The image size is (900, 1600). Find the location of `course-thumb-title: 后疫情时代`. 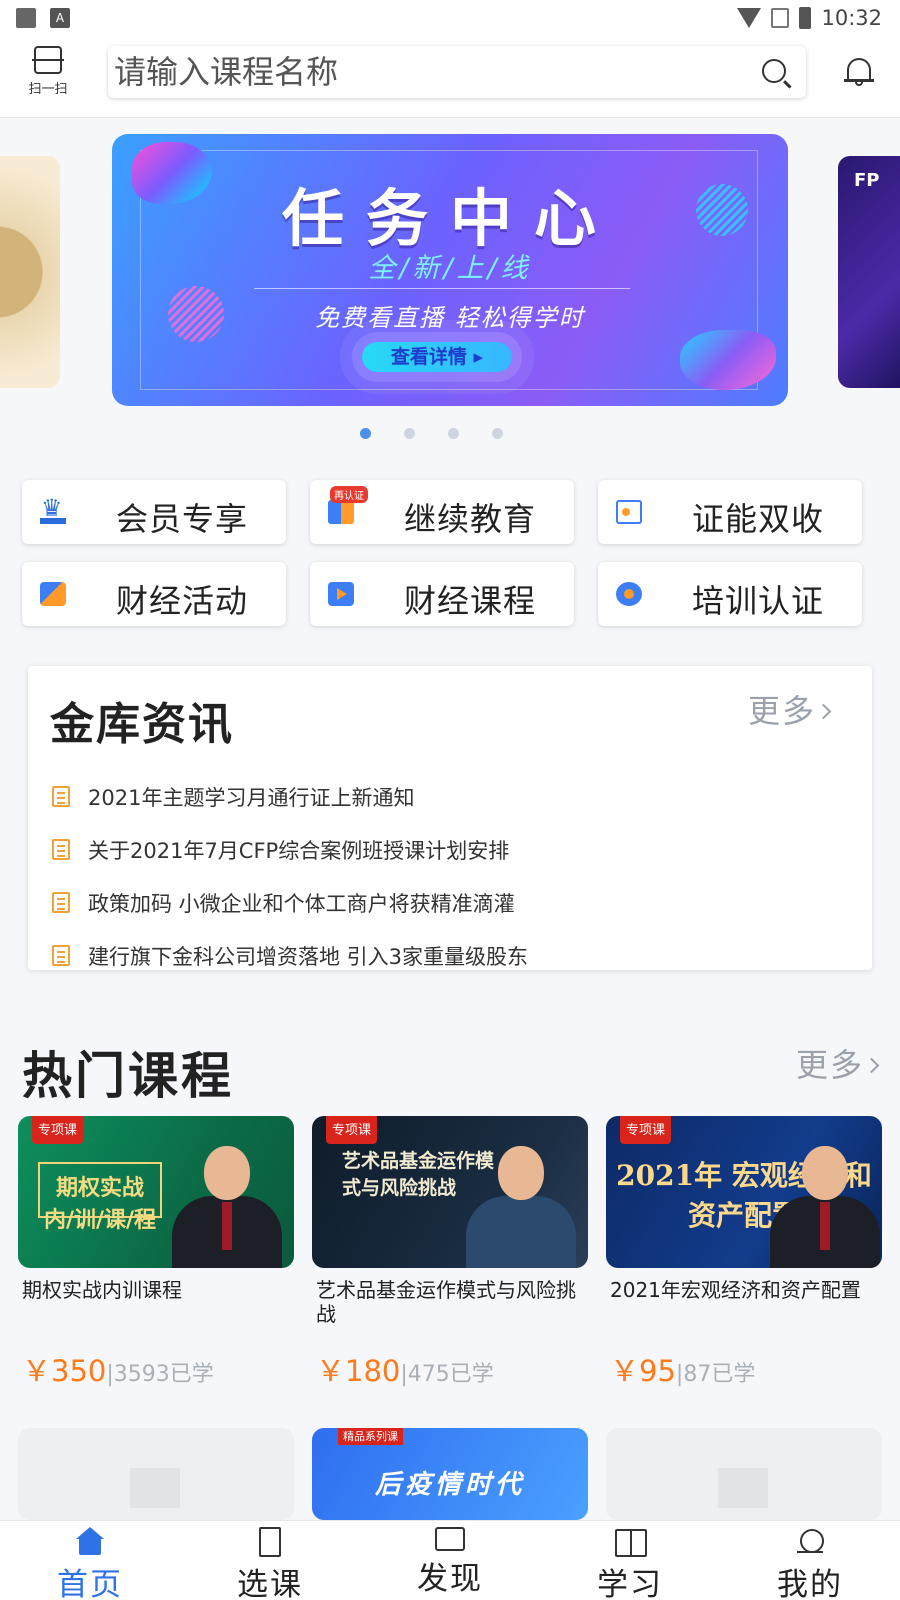

course-thumb-title: 后疫情时代 is located at coordinates (449, 1485).